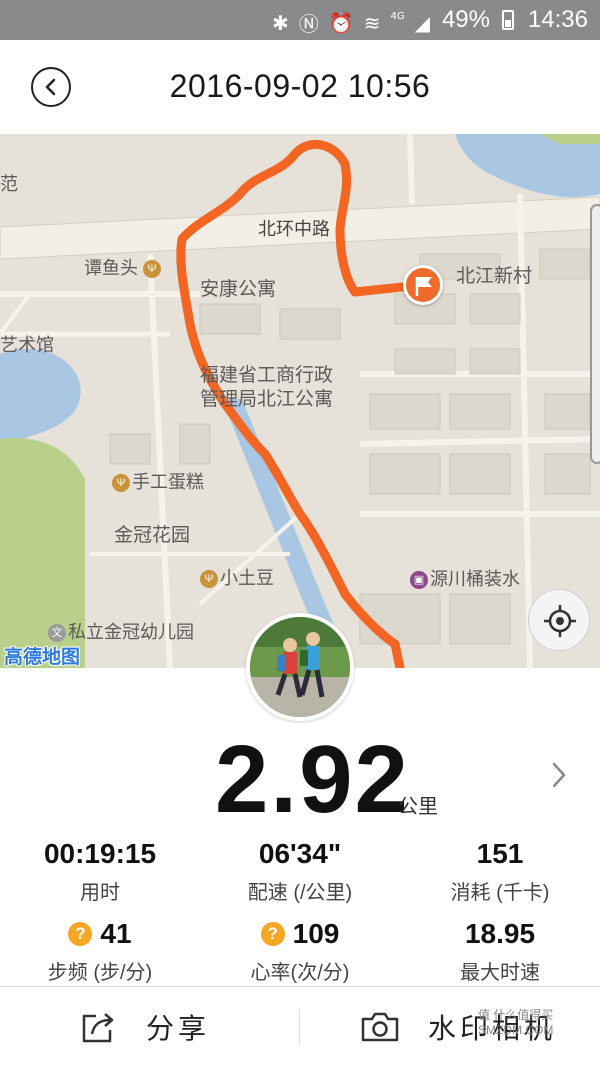  I want to click on locate-button, so click(559, 620).